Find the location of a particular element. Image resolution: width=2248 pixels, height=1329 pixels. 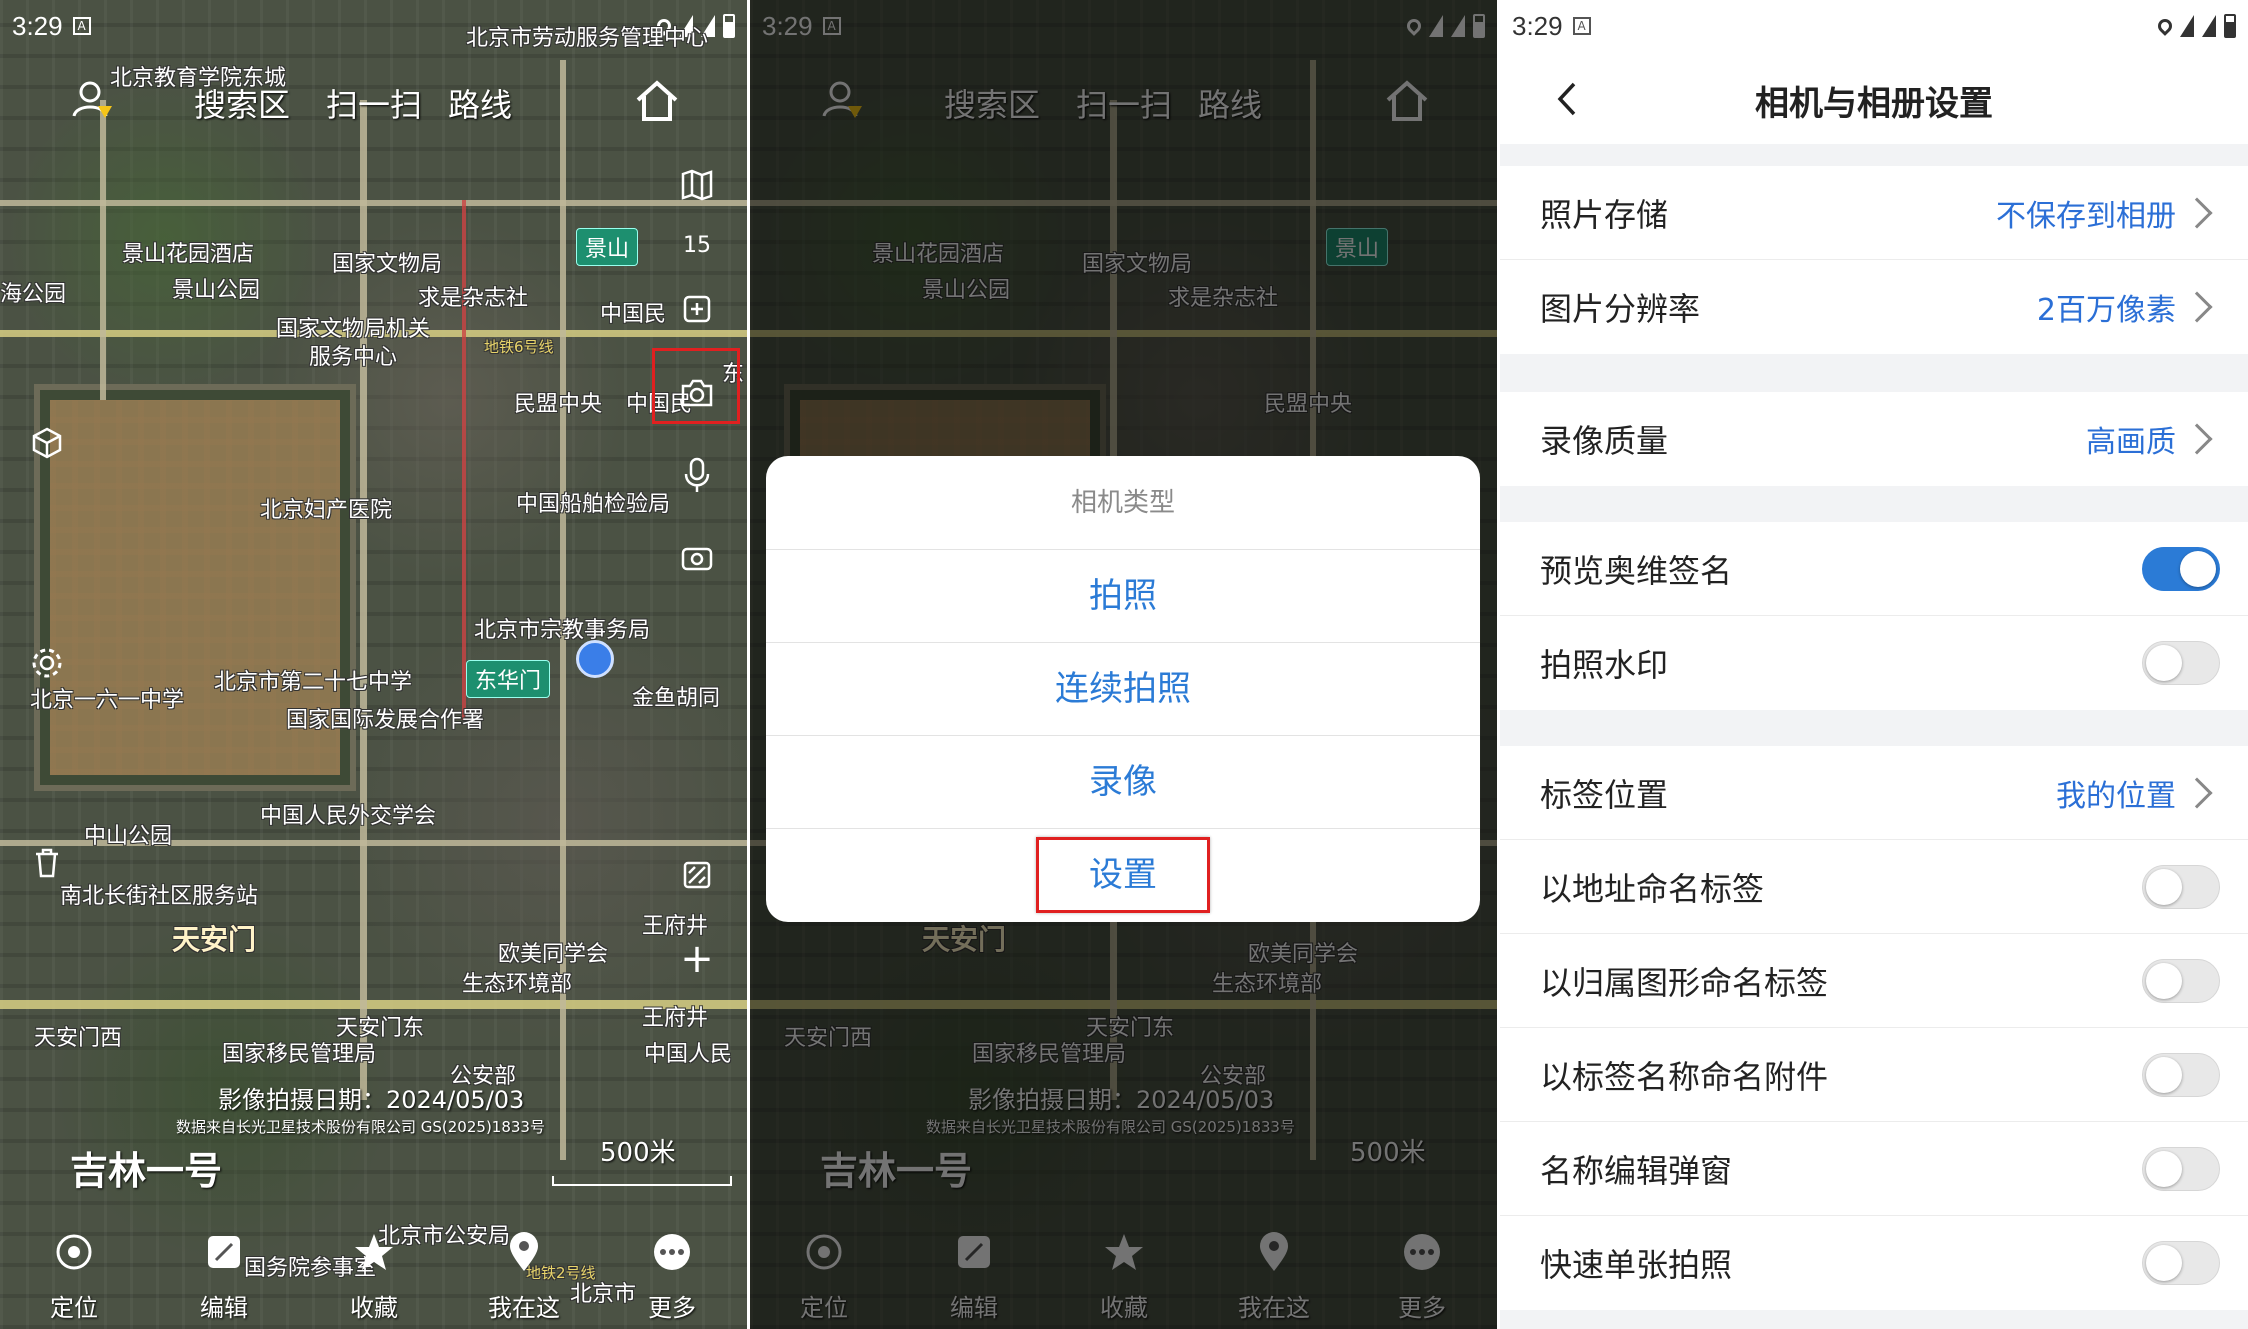

attachment-by-tag-name-row: 以标签名称命名附件 is located at coordinates (1874, 1075).